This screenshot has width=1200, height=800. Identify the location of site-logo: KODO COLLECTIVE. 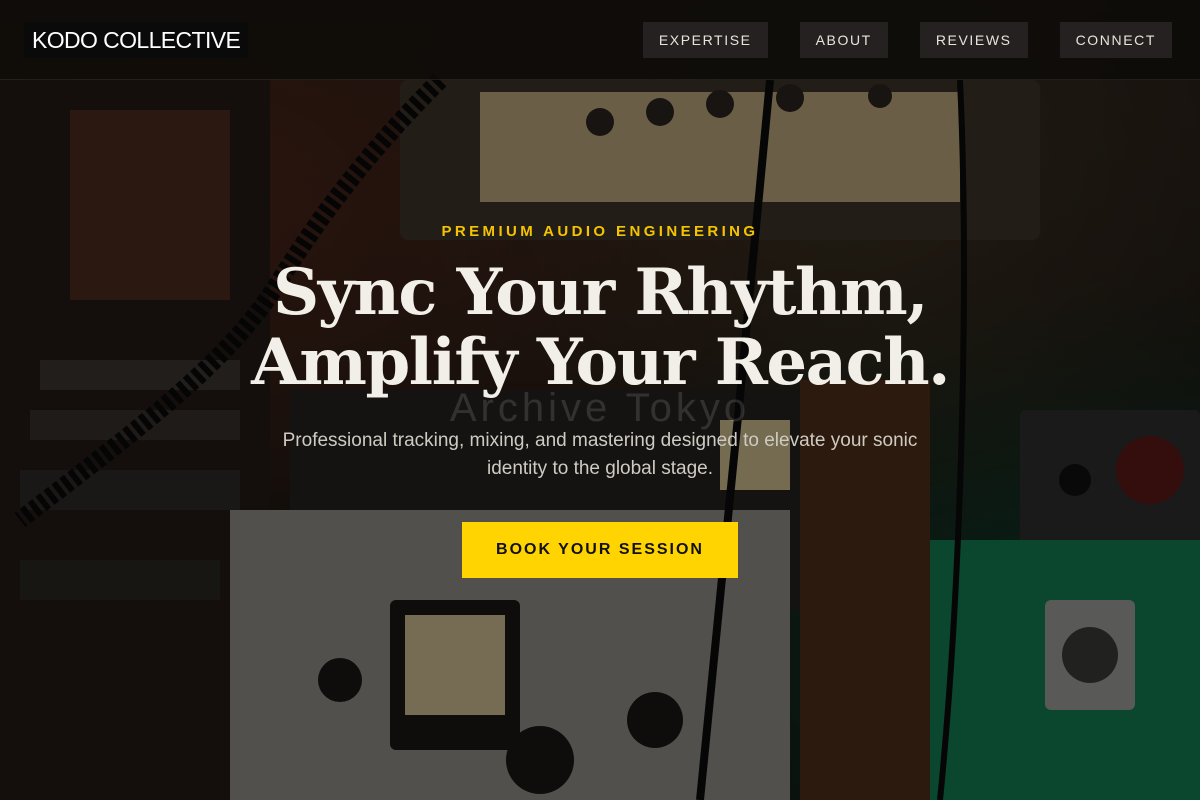
(136, 40).